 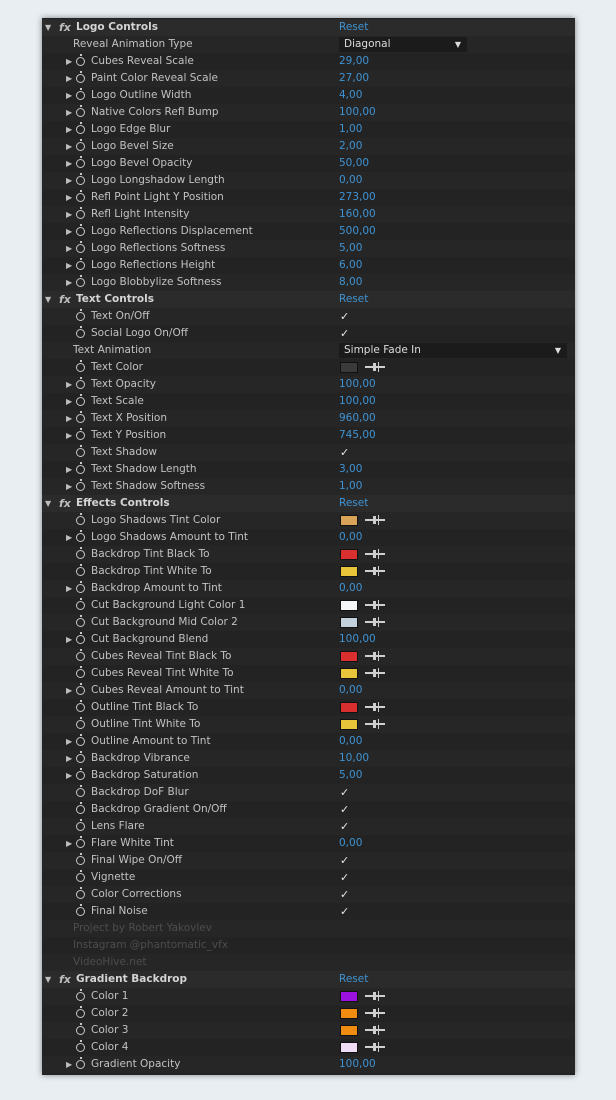 I want to click on property-value: 27,00, so click(x=354, y=78).